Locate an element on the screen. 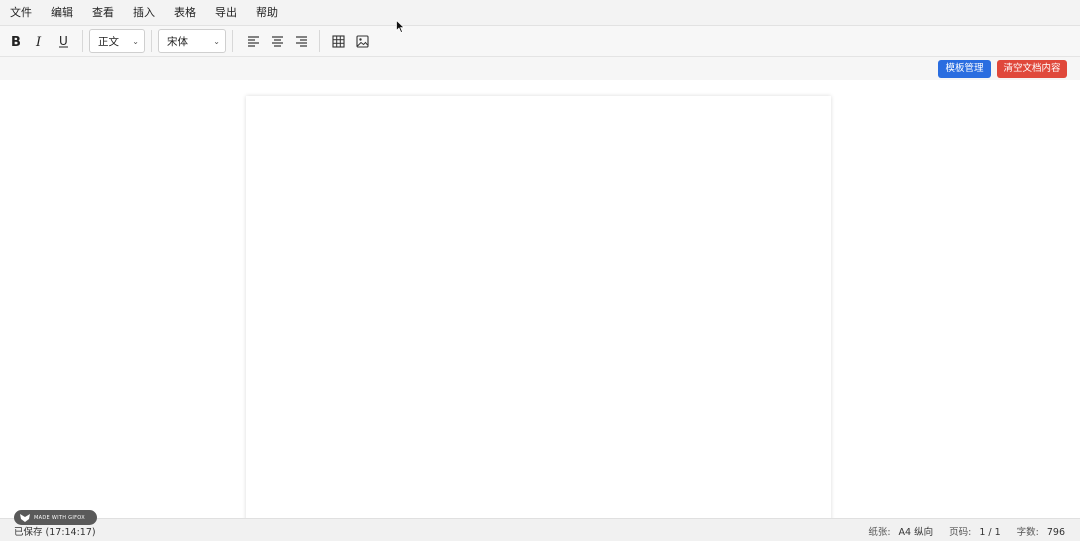 The width and height of the screenshot is (1080, 541). format-toolbar: B I U 正文 ⌄ 宋体 ⌄ is located at coordinates (540, 41).